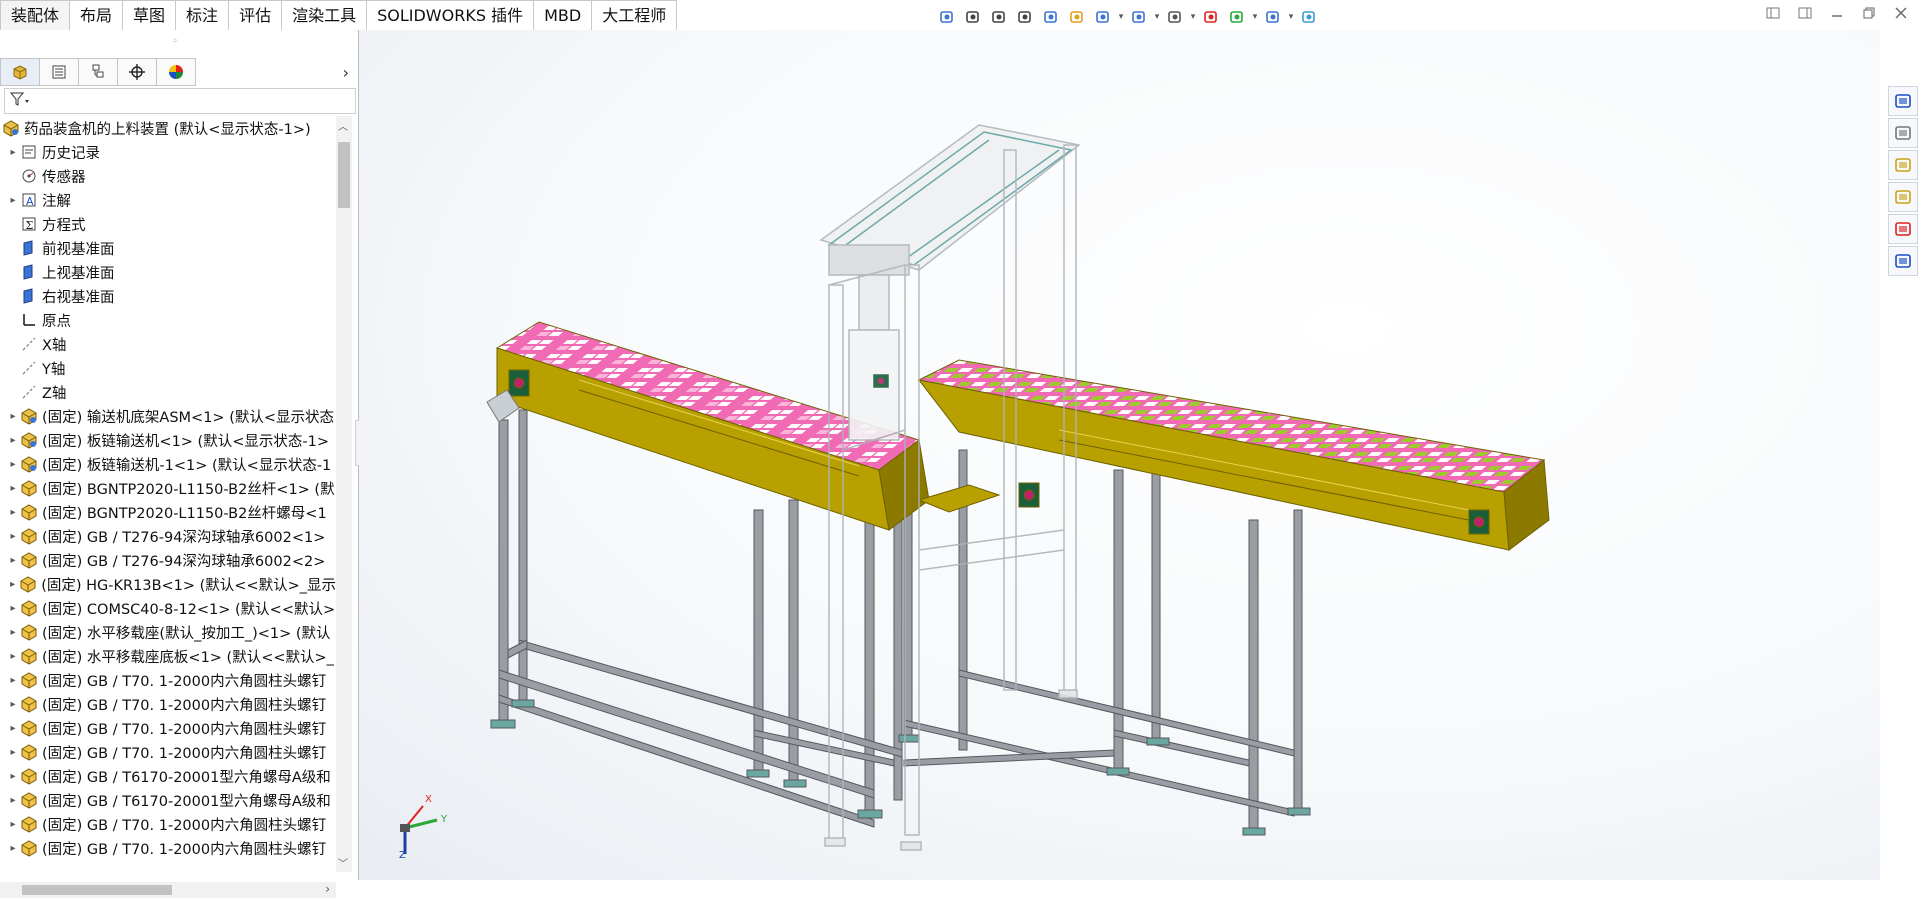 This screenshot has height=898, width=1920. I want to click on tree-item: ▸ 历史记录, so click(168, 152).